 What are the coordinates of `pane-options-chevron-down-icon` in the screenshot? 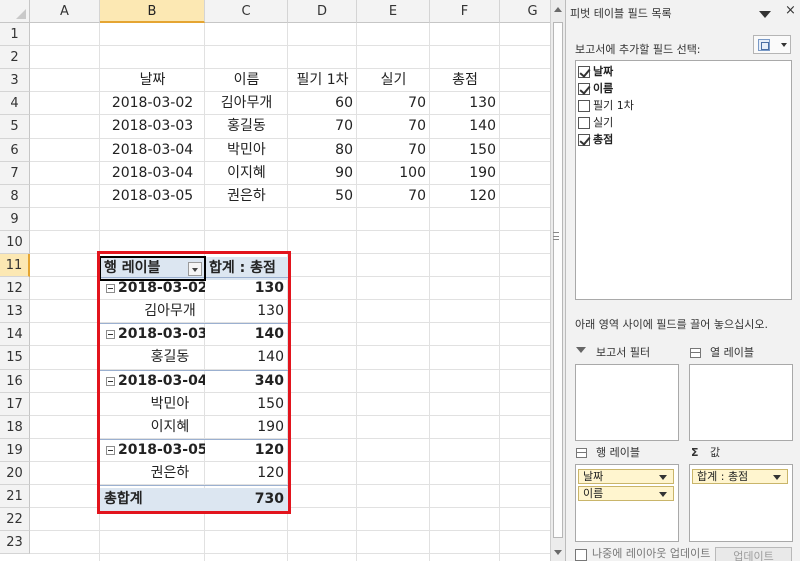 It's located at (765, 14).